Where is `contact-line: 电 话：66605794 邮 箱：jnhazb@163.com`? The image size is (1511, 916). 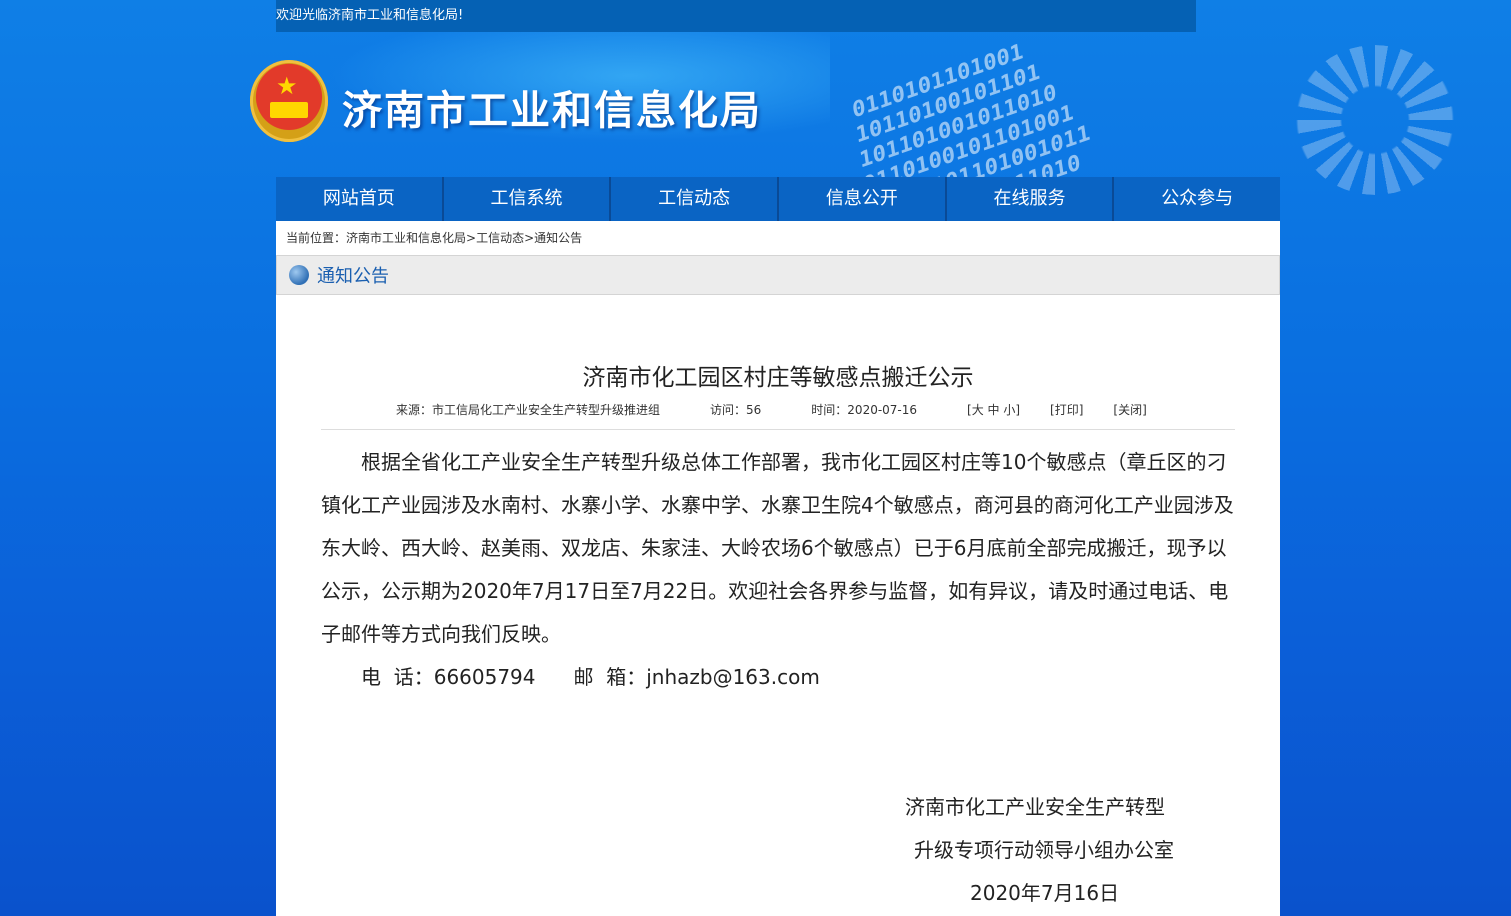 contact-line: 电 话：66605794 邮 箱：jnhazb@163.com is located at coordinates (778, 677).